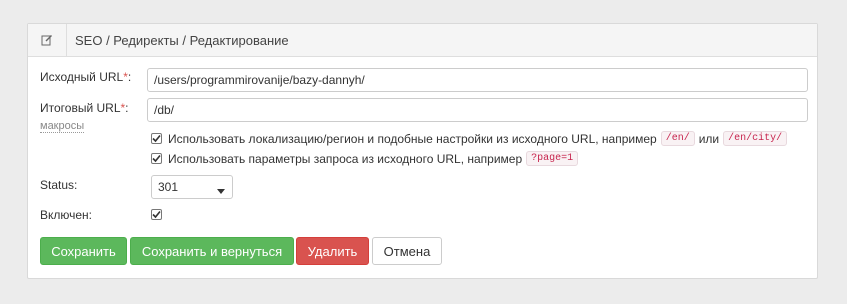 Image resolution: width=847 pixels, height=304 pixels. What do you see at coordinates (709, 138) in the screenshot?
I see `or-text: или` at bounding box center [709, 138].